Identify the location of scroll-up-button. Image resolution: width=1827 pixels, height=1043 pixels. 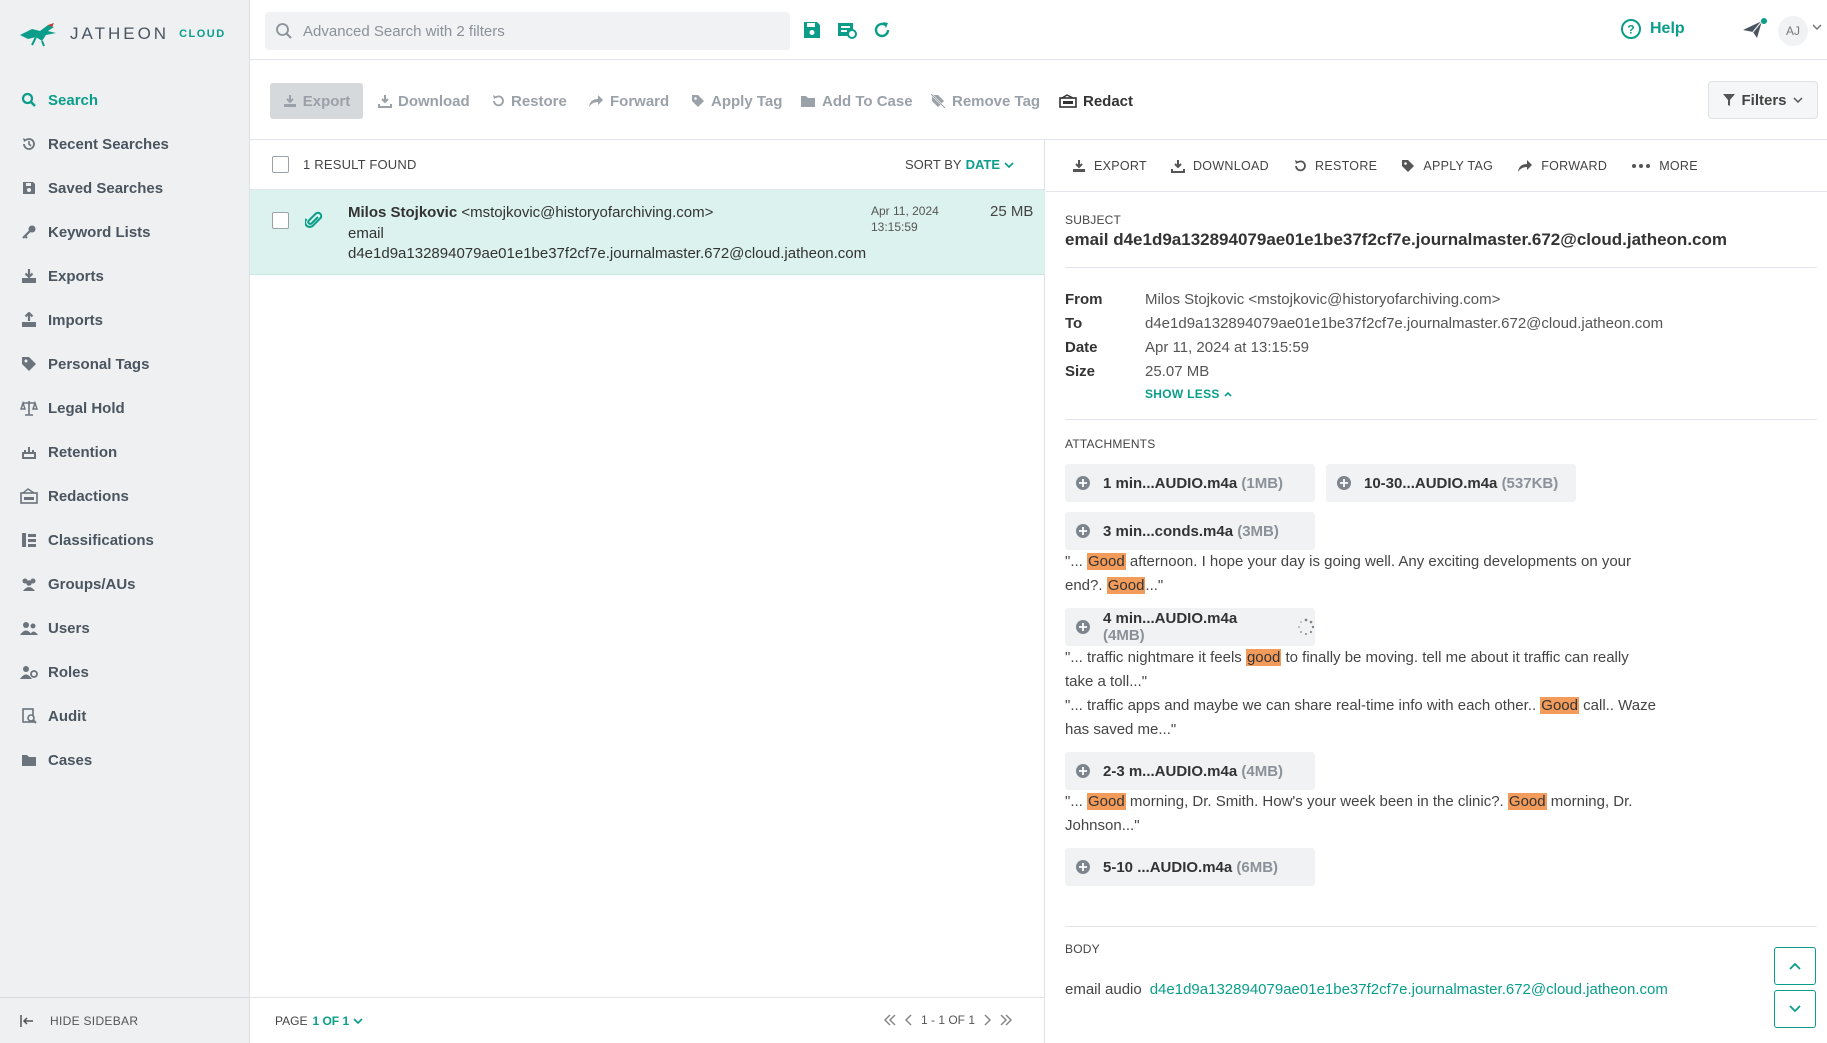
(1795, 966).